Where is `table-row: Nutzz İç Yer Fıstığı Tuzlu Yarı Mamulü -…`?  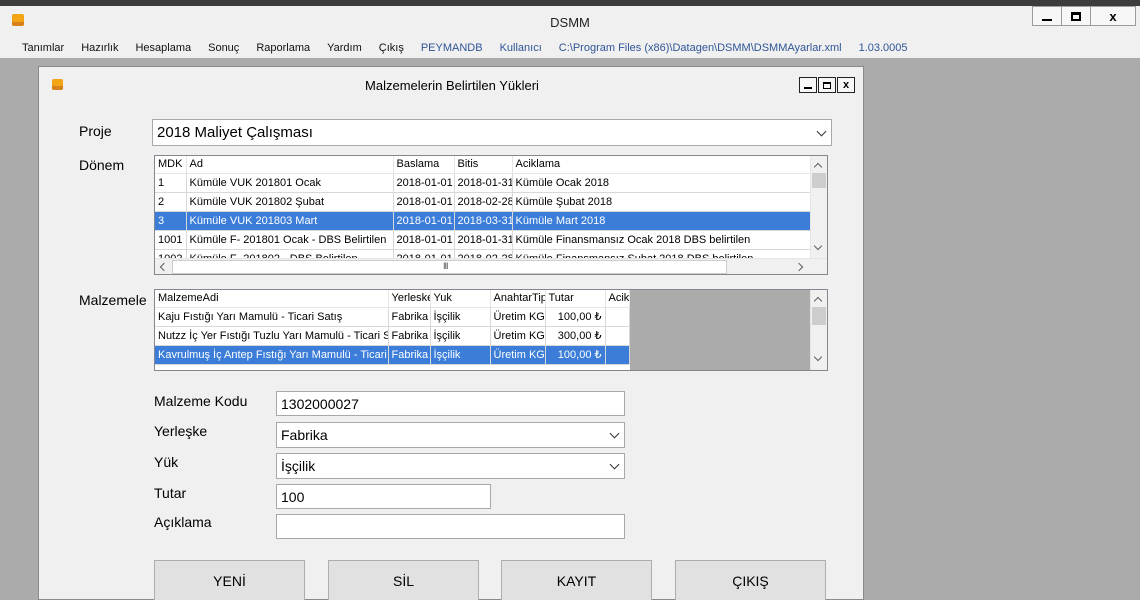 table-row: Nutzz İç Yer Fıstığı Tuzlu Yarı Mamulü -… is located at coordinates (392, 336).